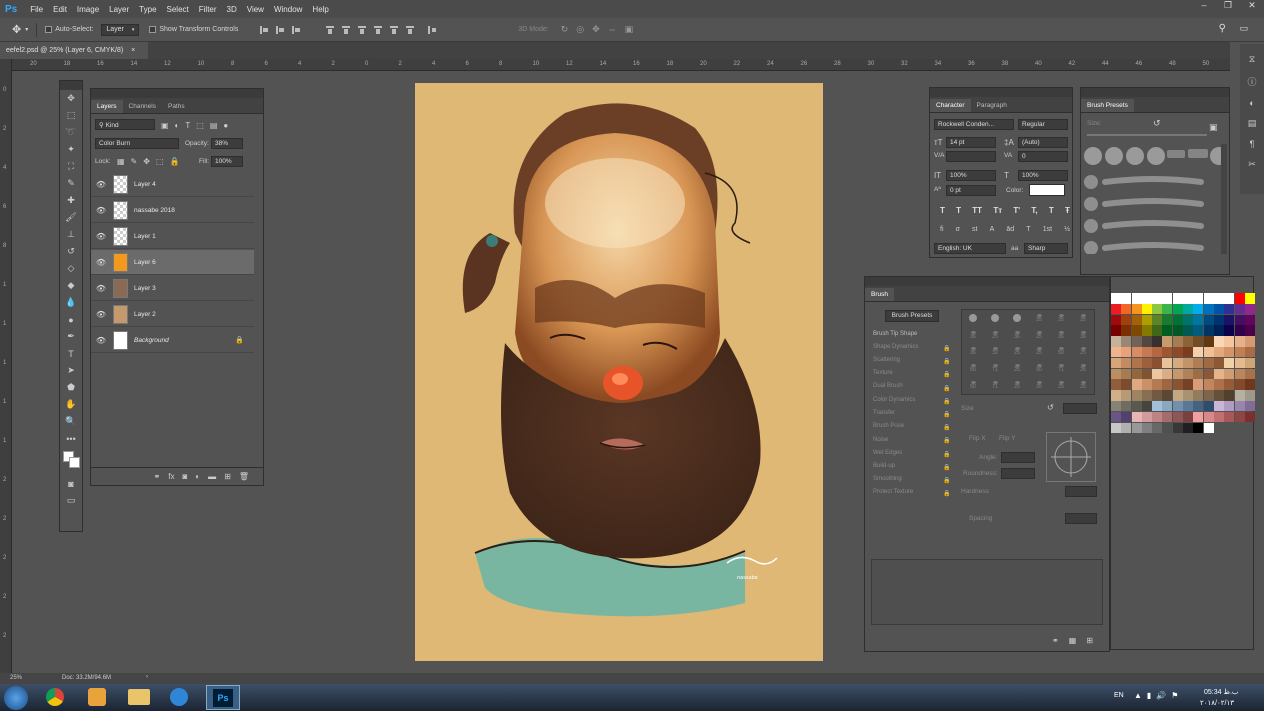  What do you see at coordinates (888, 386) in the screenshot?
I see `brush-option: Dual Brush` at bounding box center [888, 386].